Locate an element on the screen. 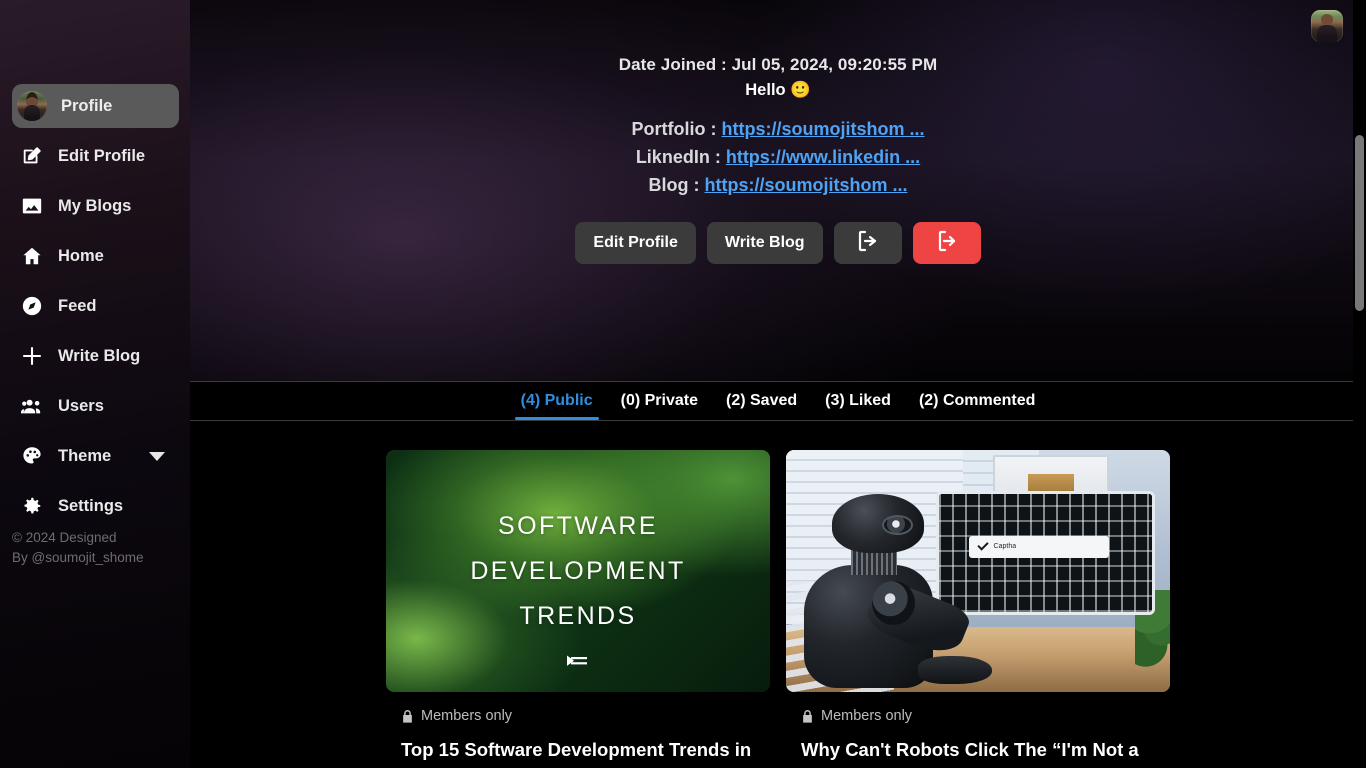 The width and height of the screenshot is (1366, 768). captcha-checkbox: Captha is located at coordinates (1039, 547).